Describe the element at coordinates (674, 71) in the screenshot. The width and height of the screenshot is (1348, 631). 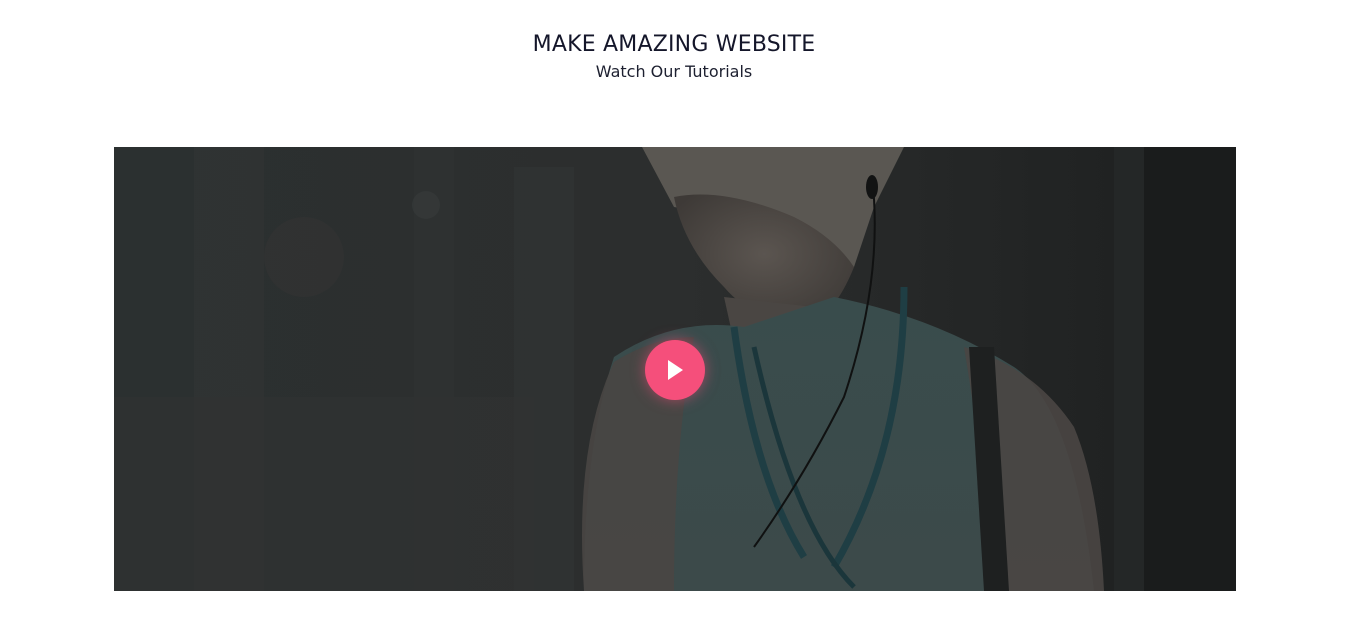
I see `section-subtitle: Watch Our Tutorials` at that location.